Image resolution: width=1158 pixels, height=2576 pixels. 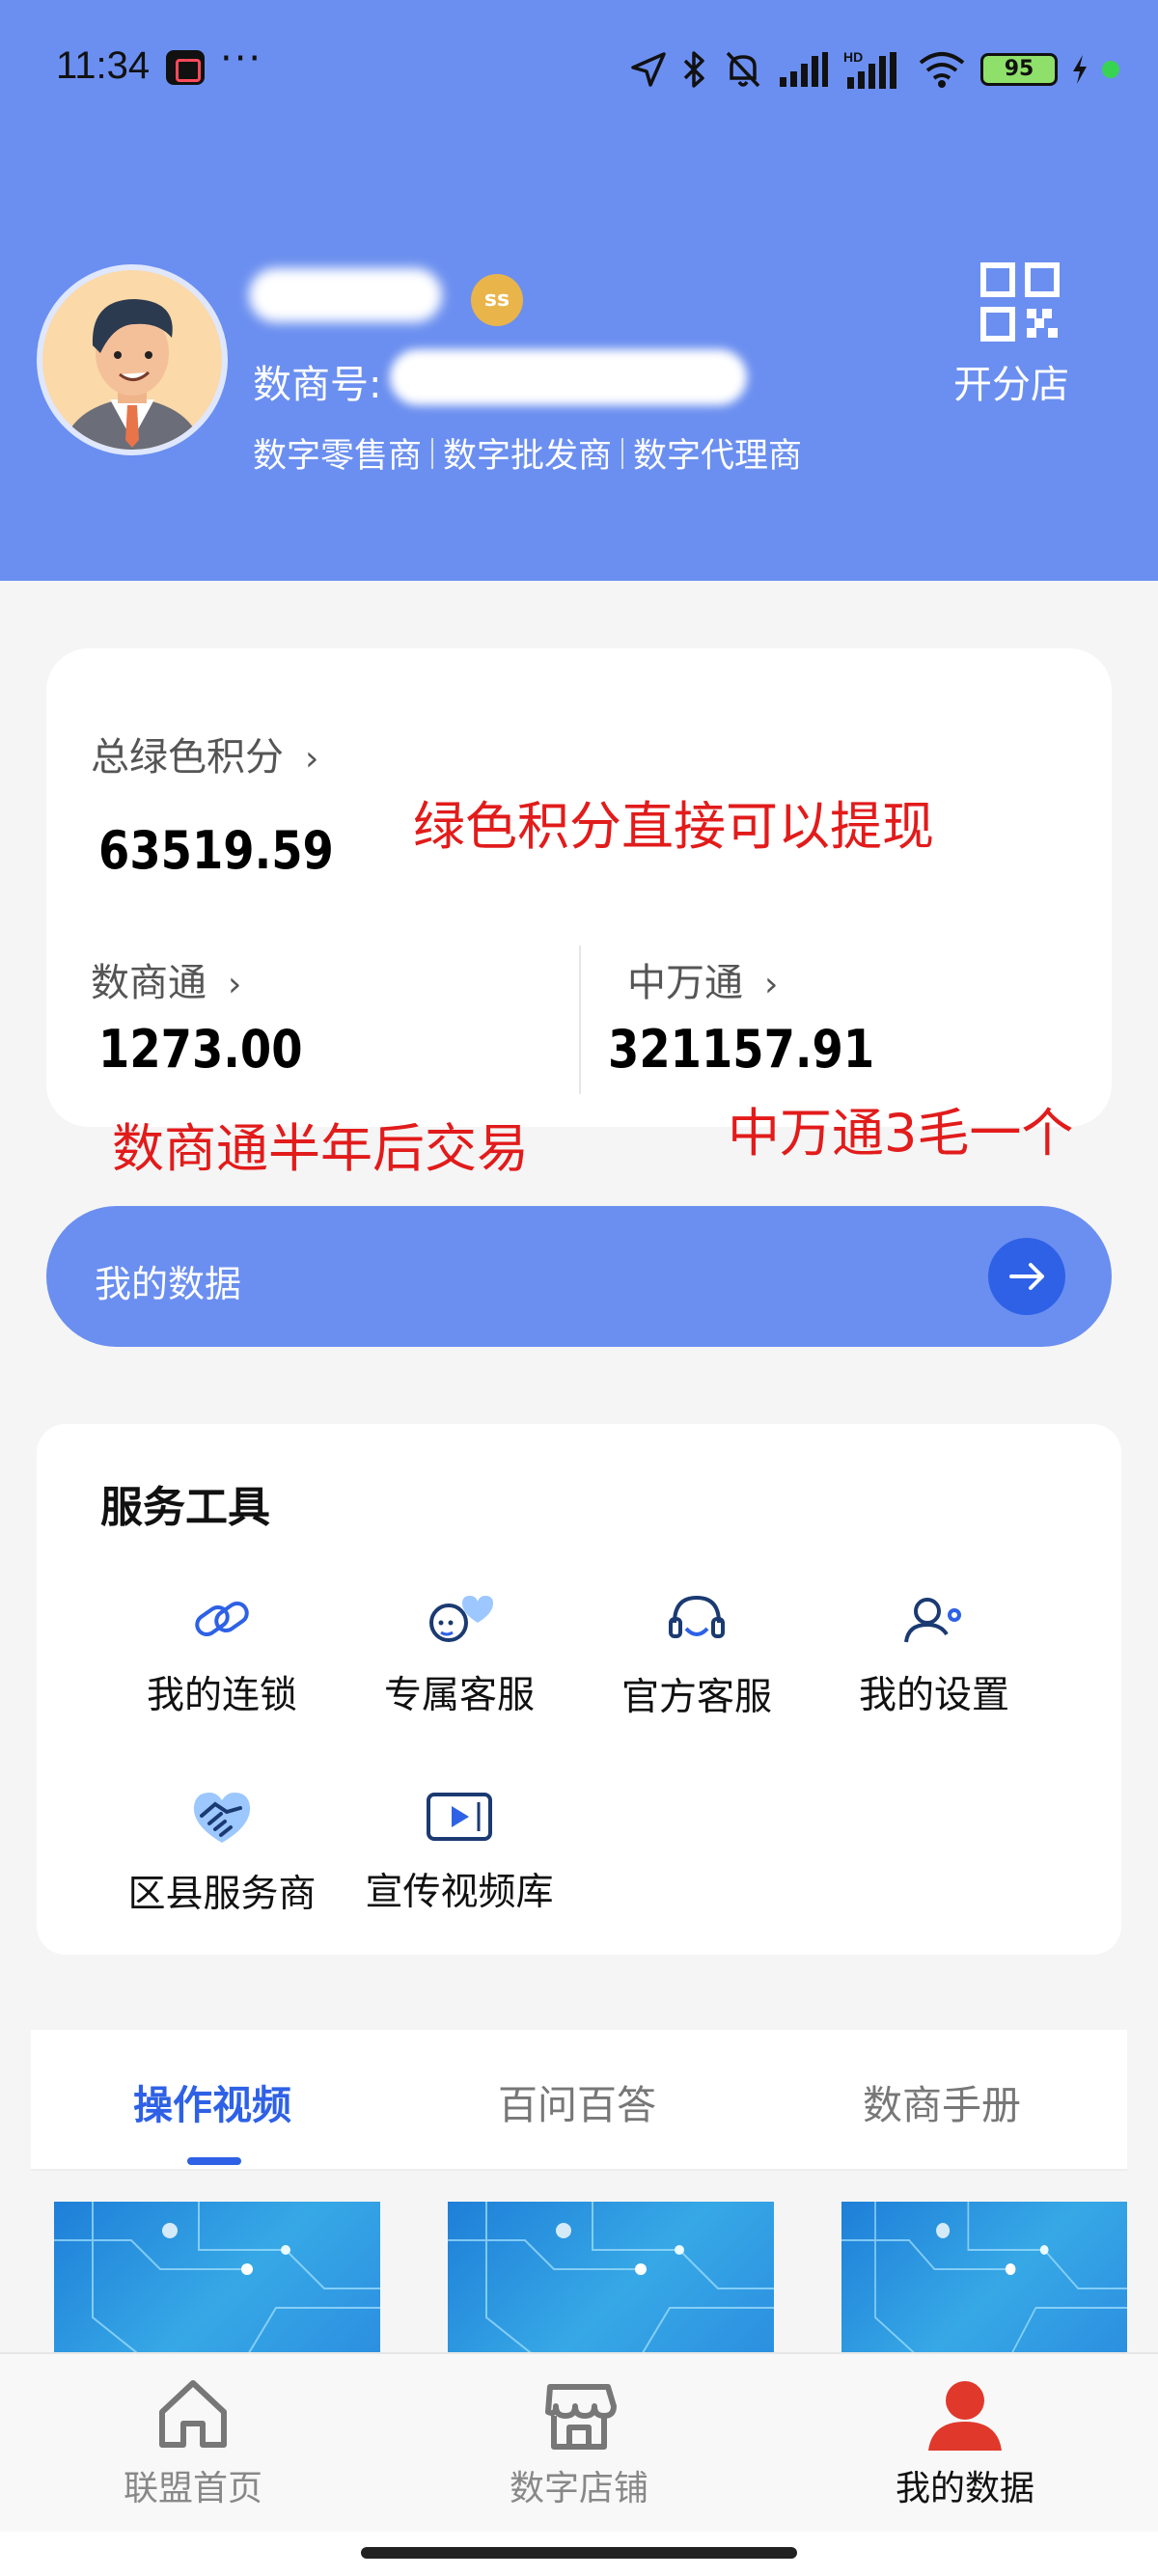 I want to click on tab-faq: 百问百答, so click(x=577, y=2101).